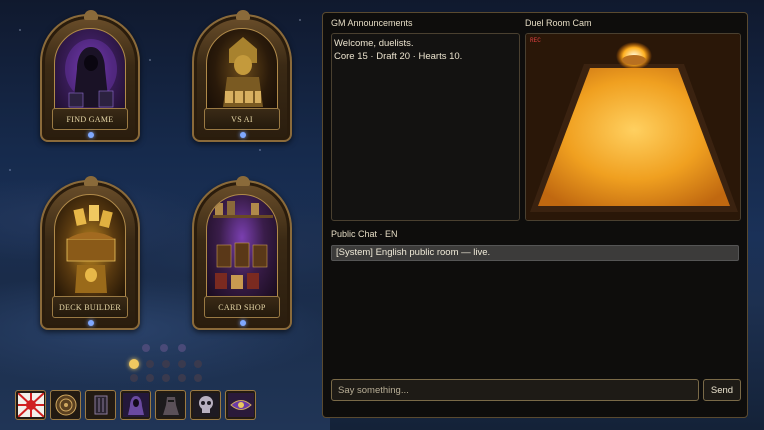 Image resolution: width=764 pixels, height=430 pixels. I want to click on camera-scene, so click(633, 127).